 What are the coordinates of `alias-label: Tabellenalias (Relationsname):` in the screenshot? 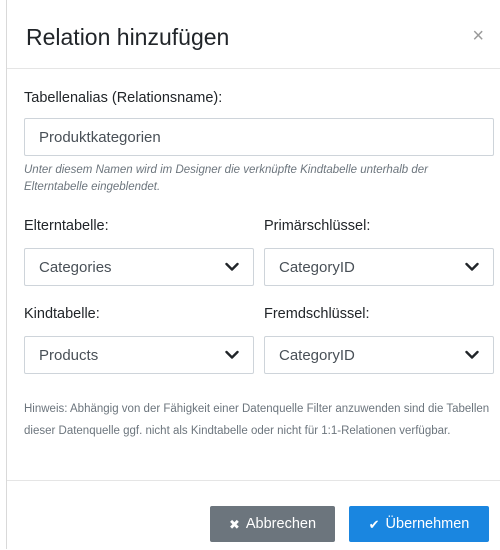 It's located at (123, 98).